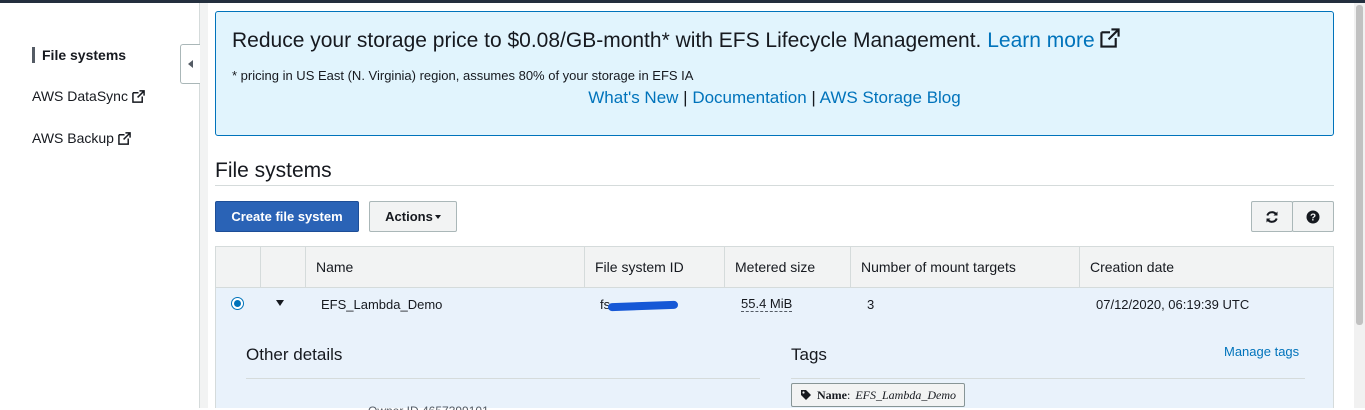  Describe the element at coordinates (849, 394) in the screenshot. I see `tag-colon: :` at that location.